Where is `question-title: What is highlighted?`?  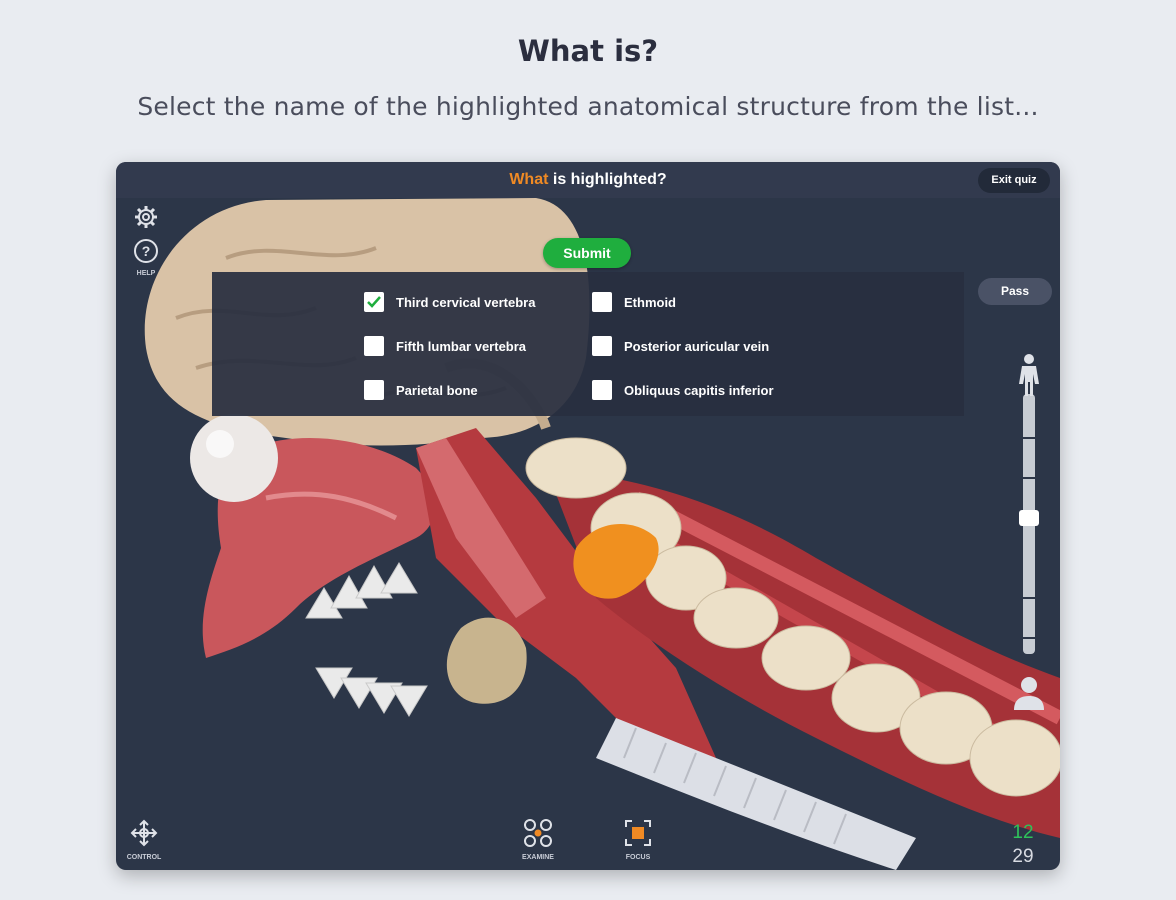 question-title: What is highlighted? is located at coordinates (588, 180).